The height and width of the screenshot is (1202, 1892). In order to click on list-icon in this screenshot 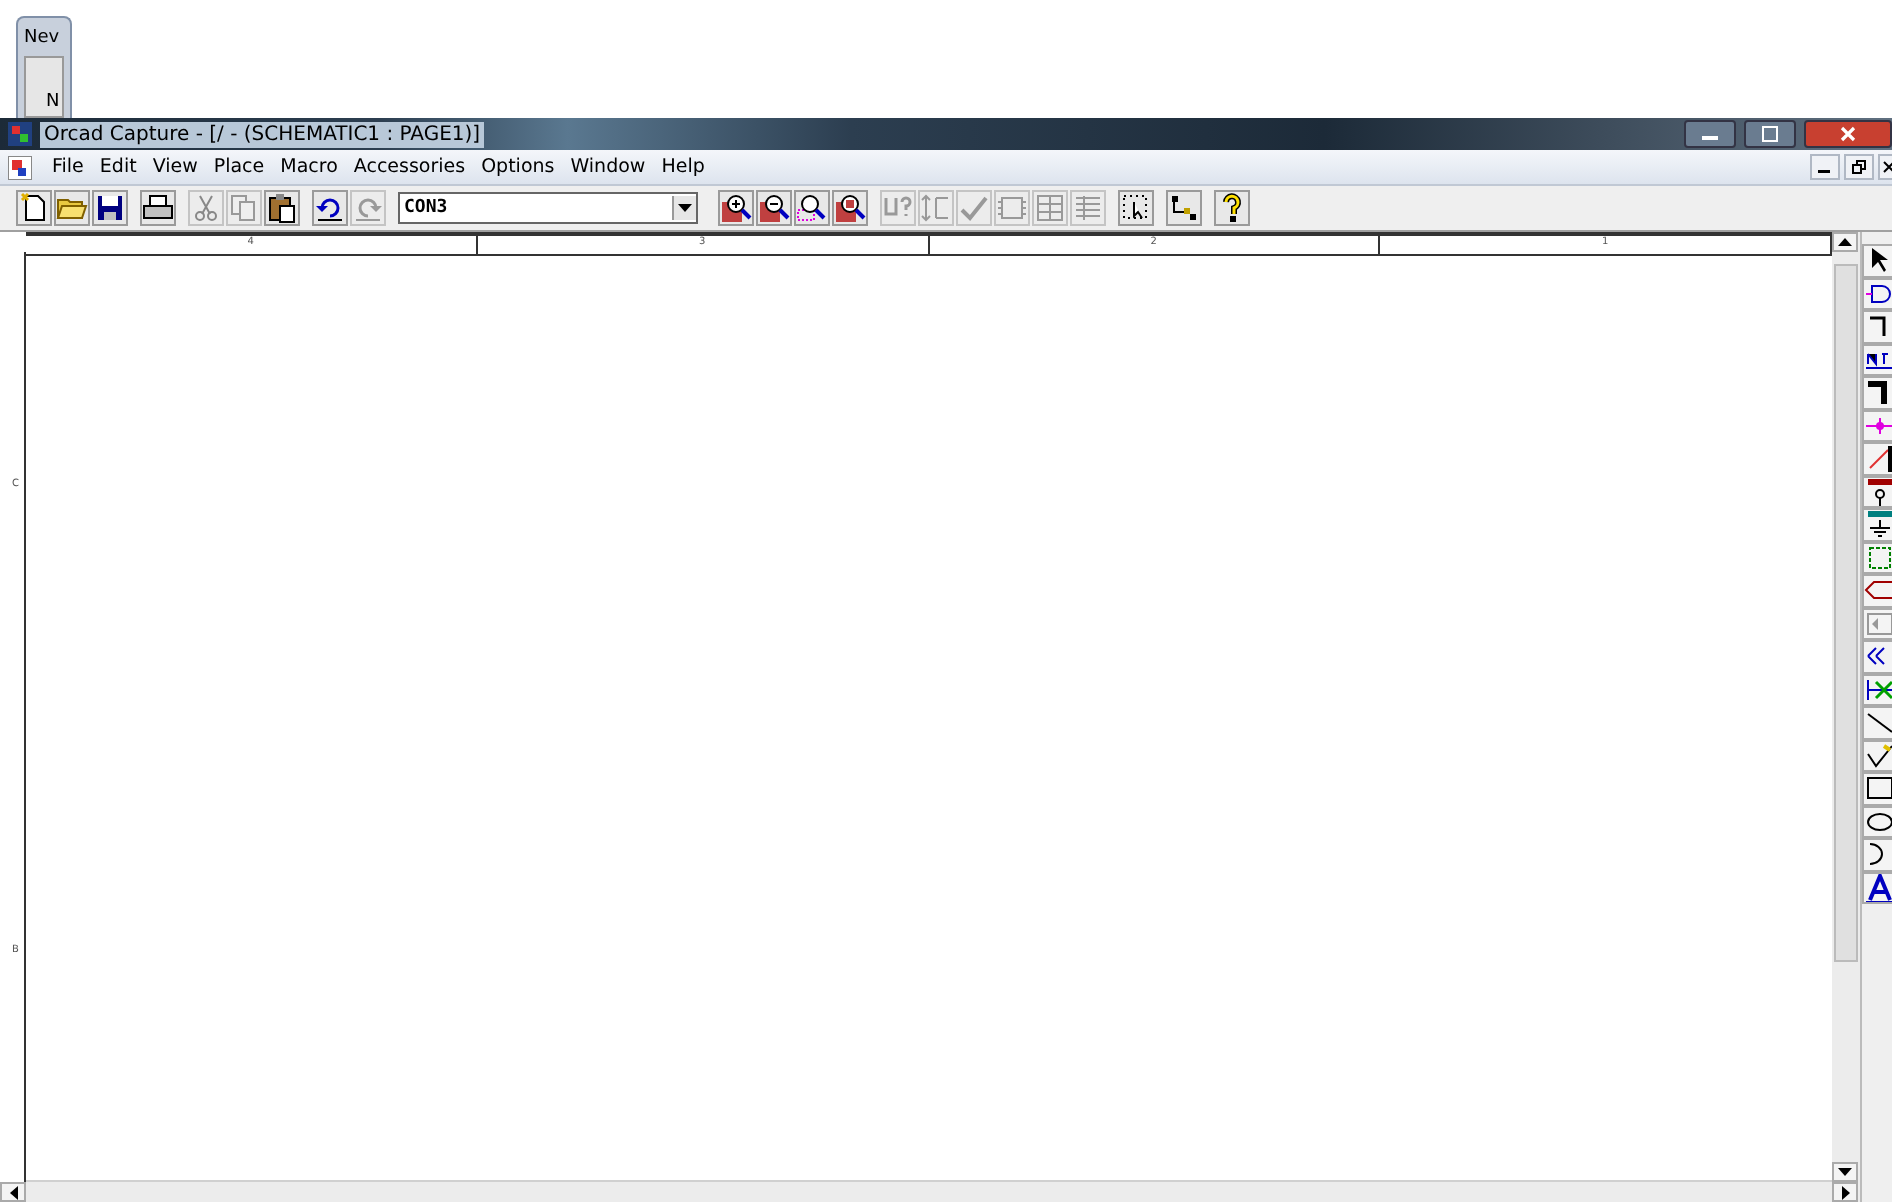, I will do `click(1088, 208)`.